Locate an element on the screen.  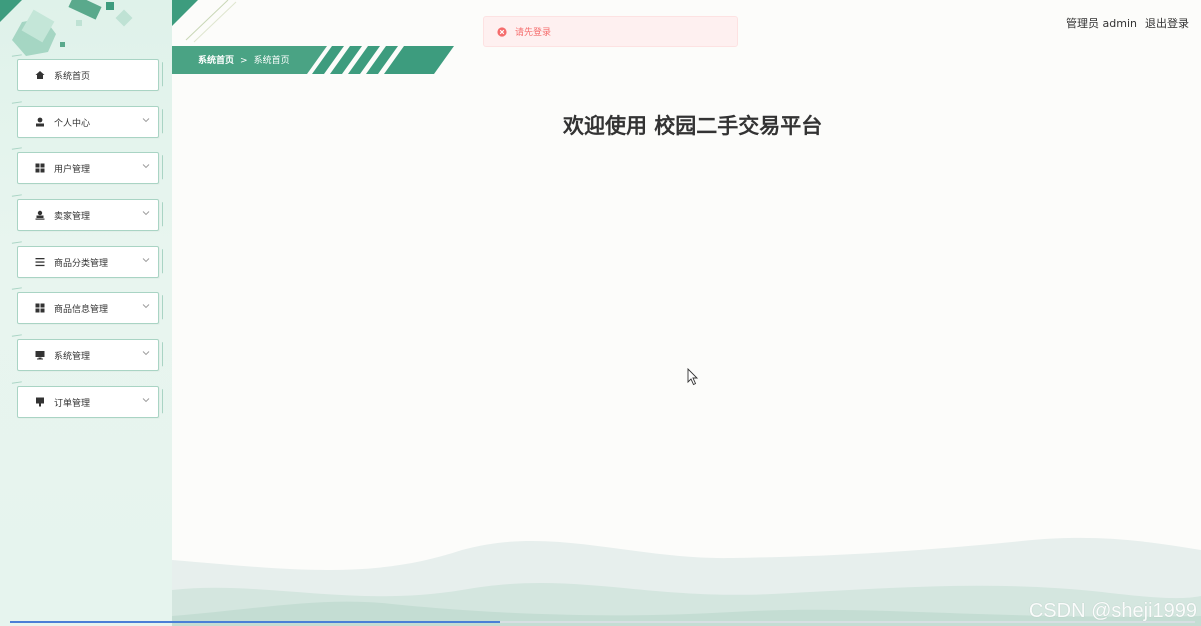
sidebar-item-label: 商品分类管理 is located at coordinates (81, 263).